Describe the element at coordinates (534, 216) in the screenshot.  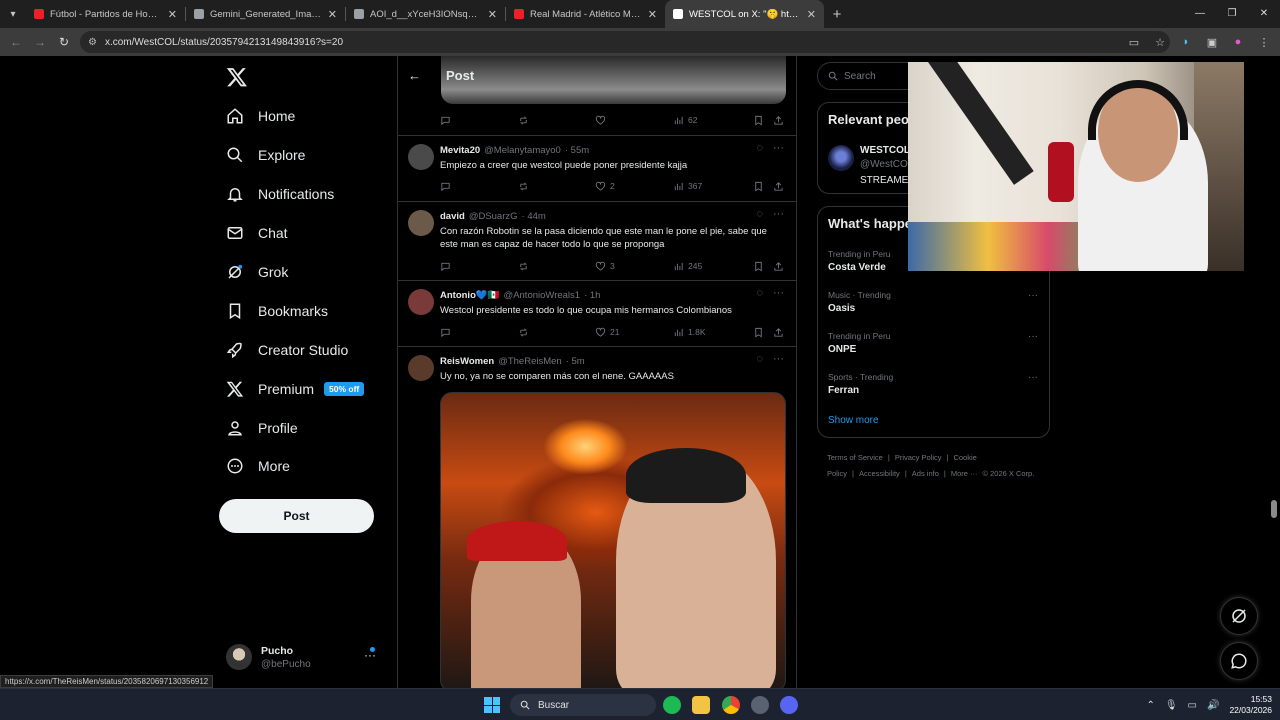
I see `tweet-time: · 44m` at that location.